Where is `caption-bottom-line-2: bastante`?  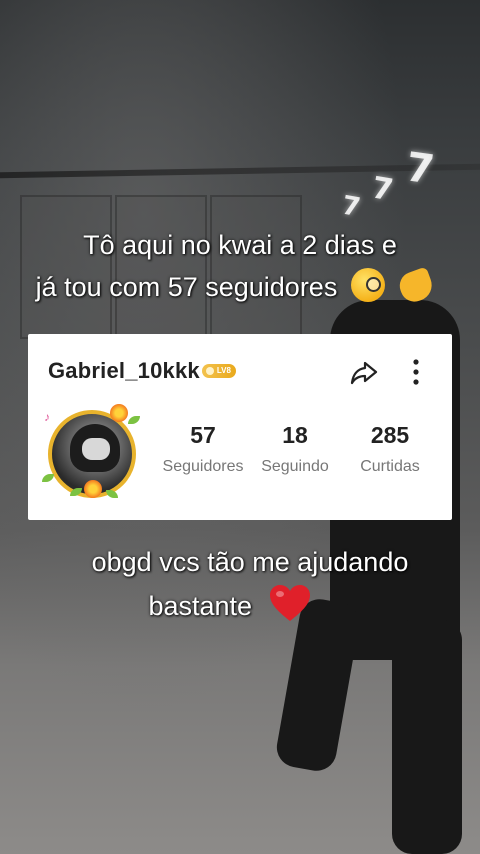
caption-bottom-line-2: bastante is located at coordinates (200, 606).